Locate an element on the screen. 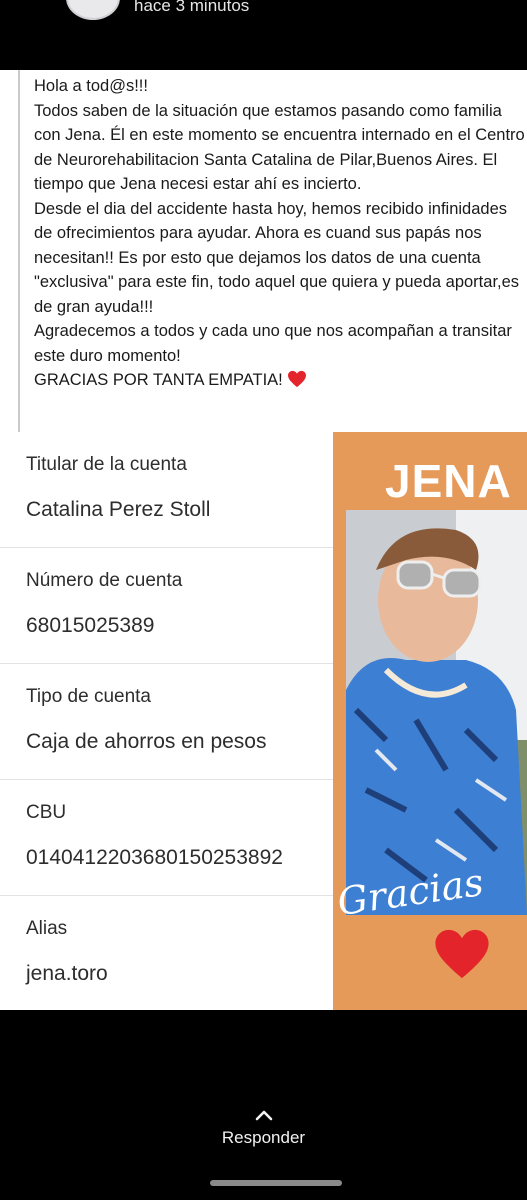  field-value: Catalina Perez Stoll is located at coordinates (118, 509).